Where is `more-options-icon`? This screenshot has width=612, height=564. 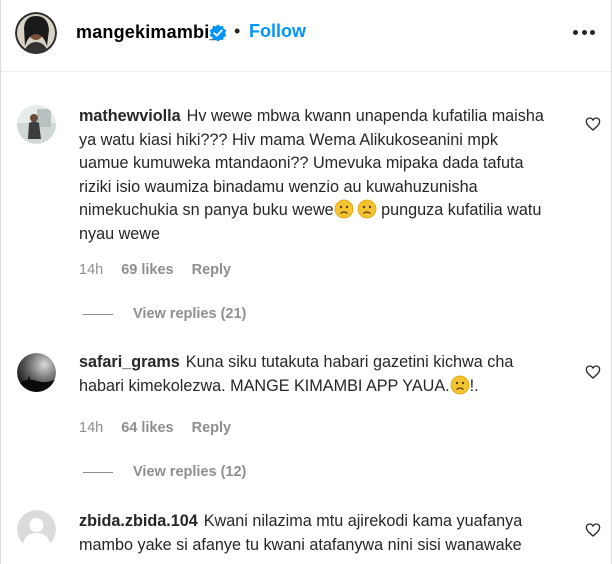 more-options-icon is located at coordinates (584, 33).